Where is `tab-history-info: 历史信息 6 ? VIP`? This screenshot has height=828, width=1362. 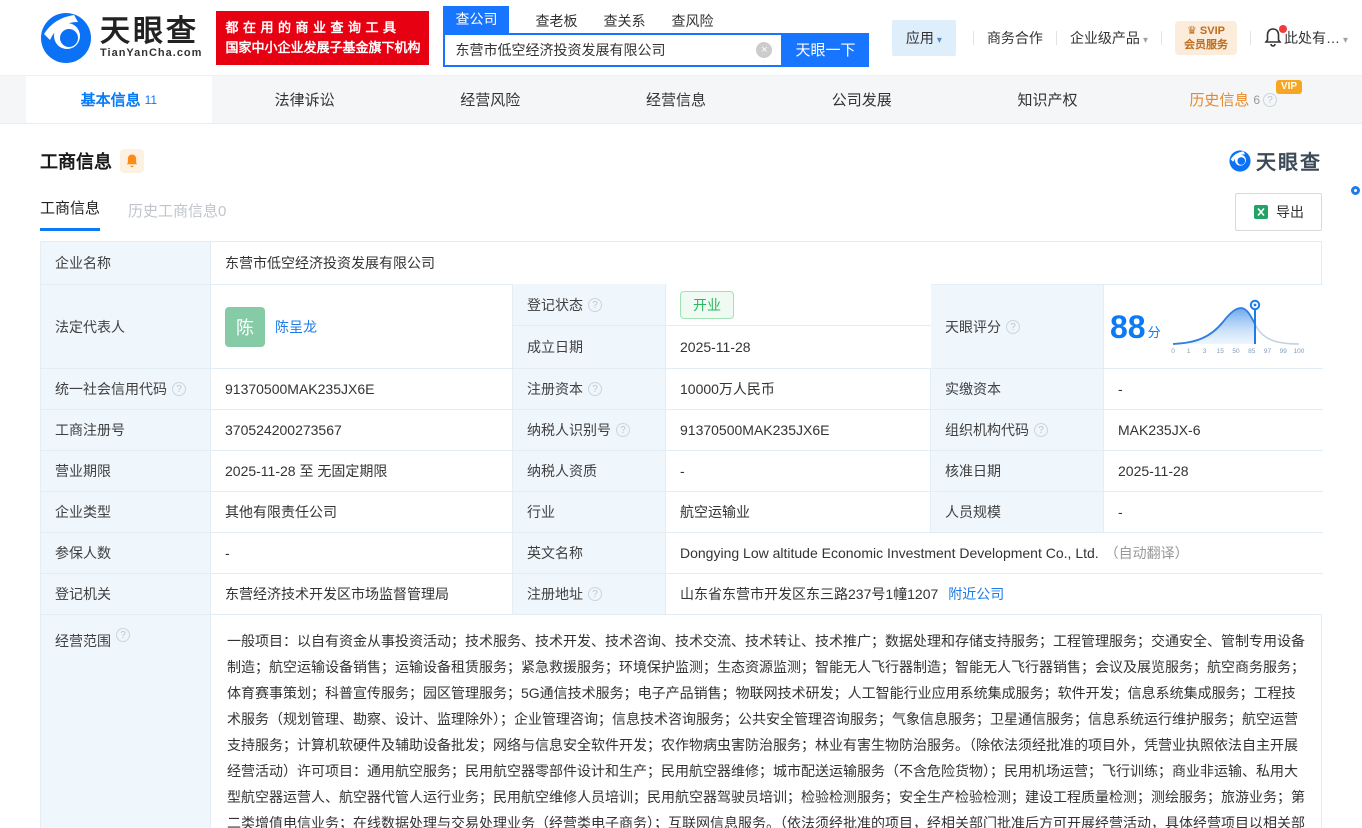
tab-history-info: 历史信息 6 ? VIP is located at coordinates (1233, 99).